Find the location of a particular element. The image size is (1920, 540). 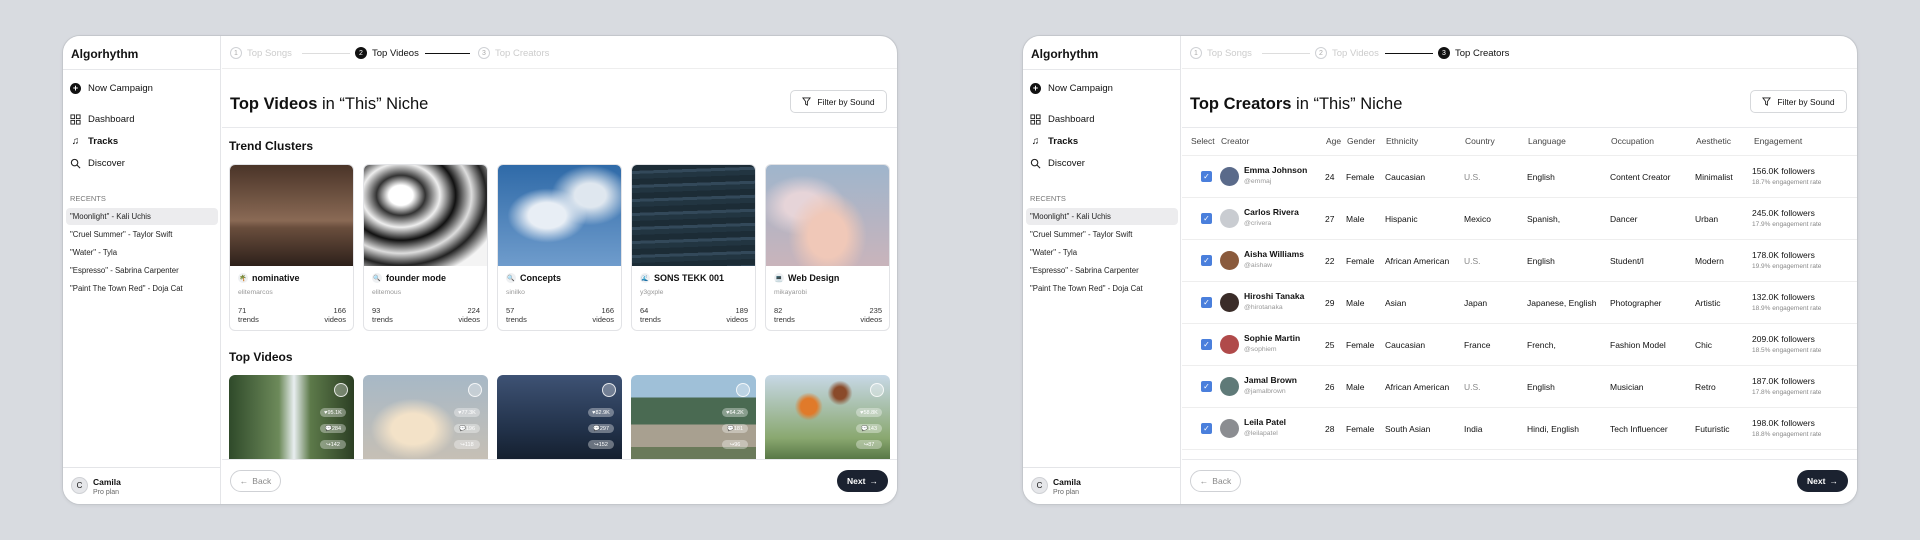

column-header: Creator is located at coordinates (1235, 141).